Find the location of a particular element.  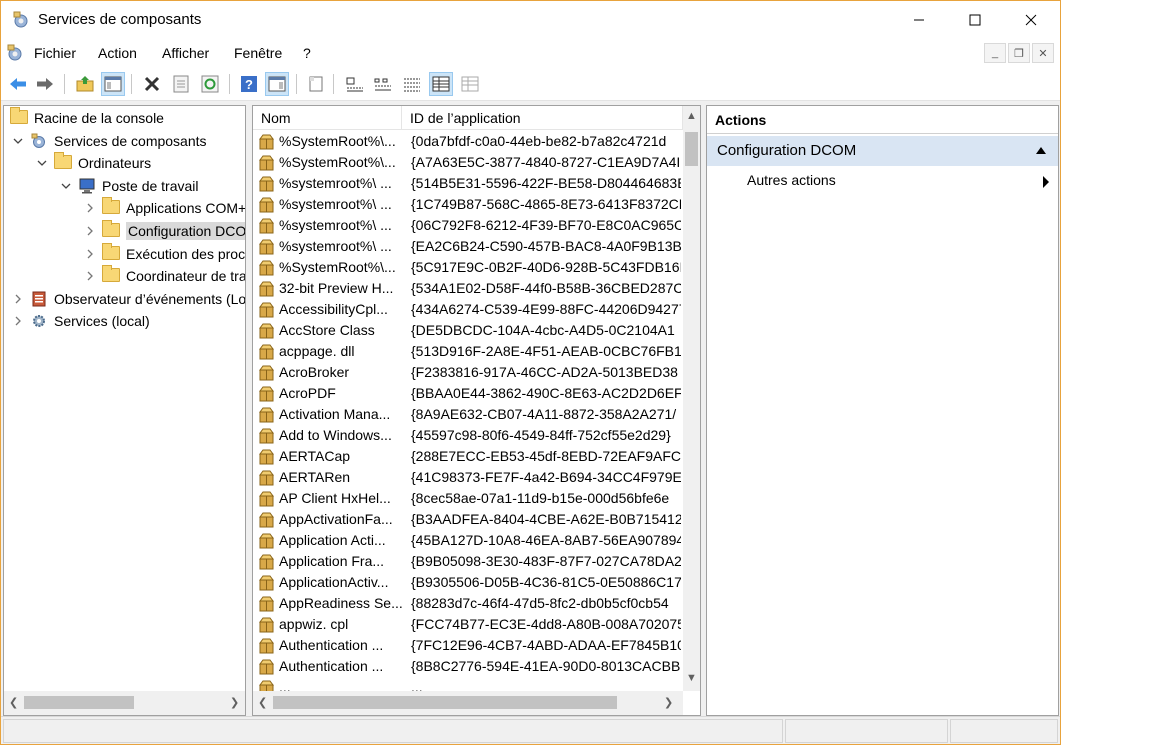

tree-item-computers: Ordinateurs is located at coordinates (93, 163).